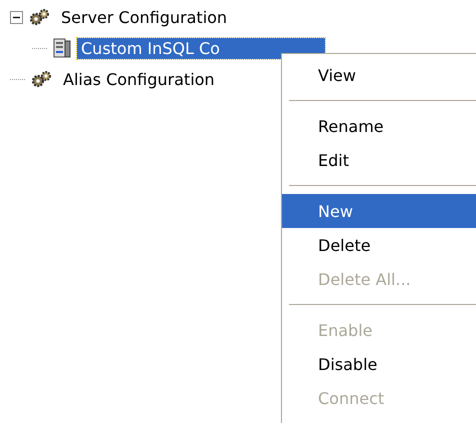  I want to click on collapse-toggle, so click(16, 17).